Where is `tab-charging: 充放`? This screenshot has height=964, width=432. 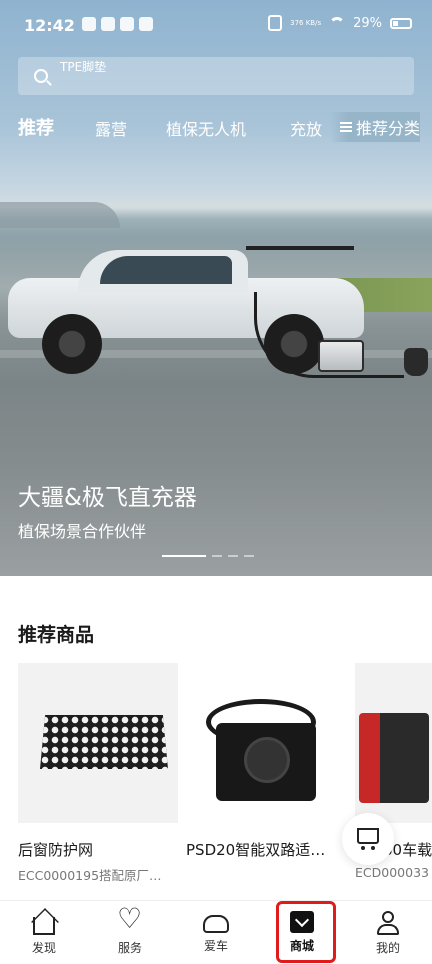
tab-charging: 充放 is located at coordinates (307, 128).